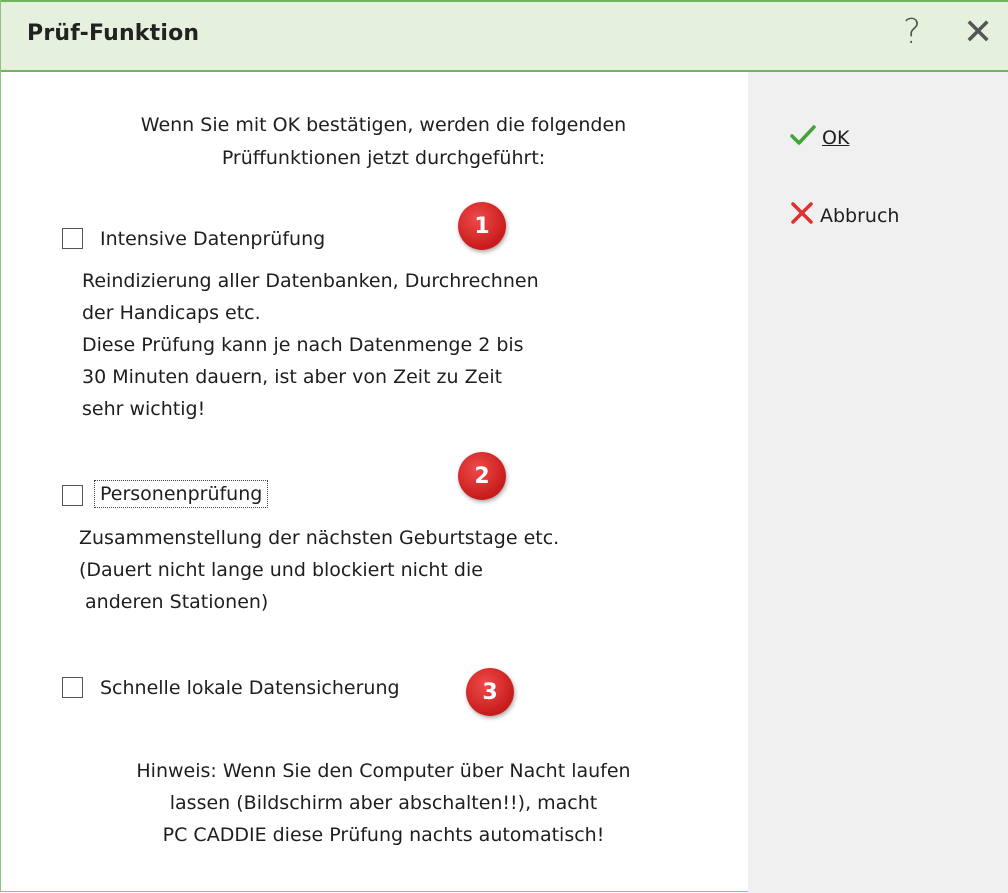 This screenshot has width=1008, height=893. I want to click on checkbox-label-intensive-datenpruefung: Intensive Datenprüfung, so click(212, 239).